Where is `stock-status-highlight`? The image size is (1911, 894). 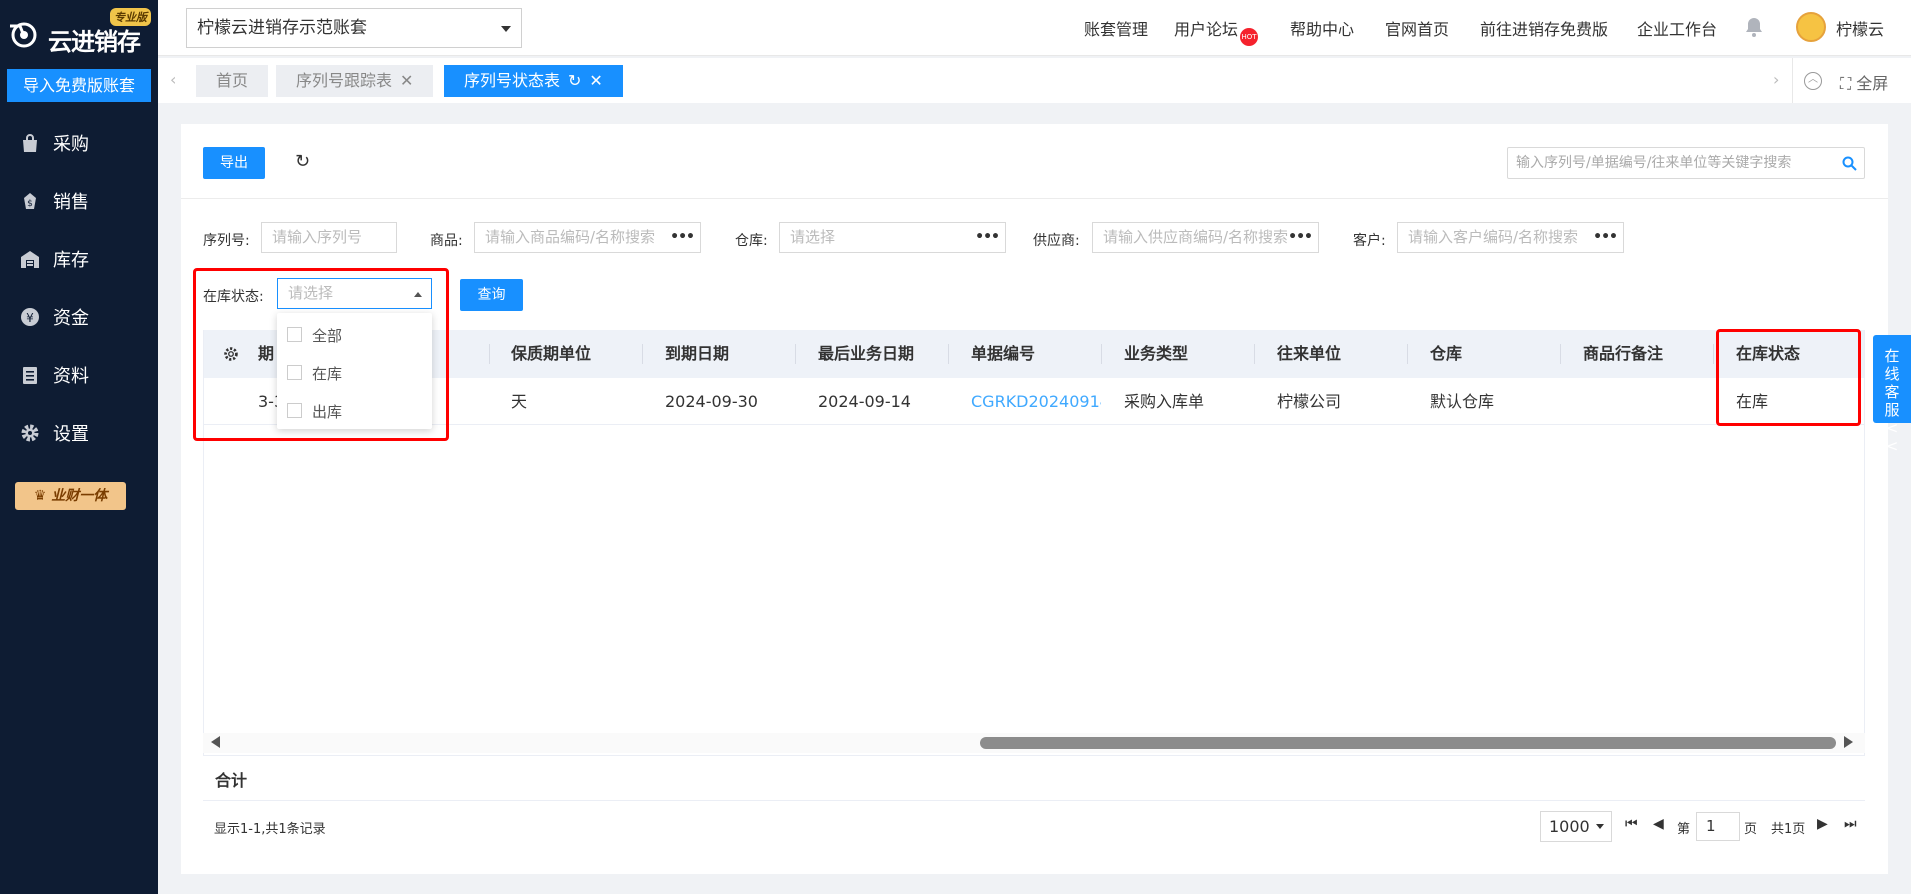 stock-status-highlight is located at coordinates (321, 354).